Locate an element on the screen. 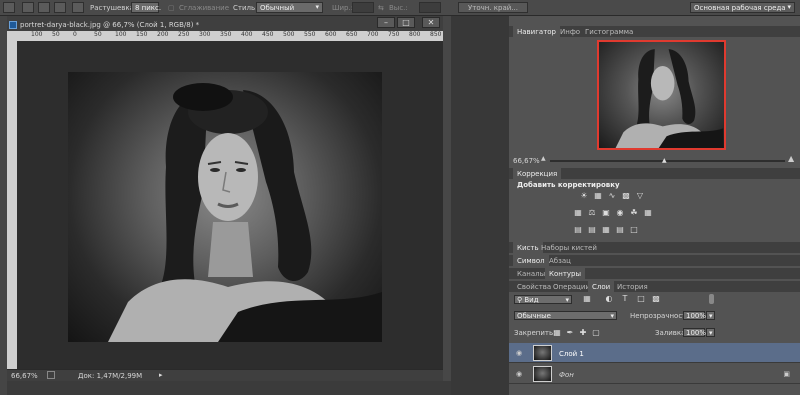  exposure-icon: ▩ is located at coordinates (626, 196).